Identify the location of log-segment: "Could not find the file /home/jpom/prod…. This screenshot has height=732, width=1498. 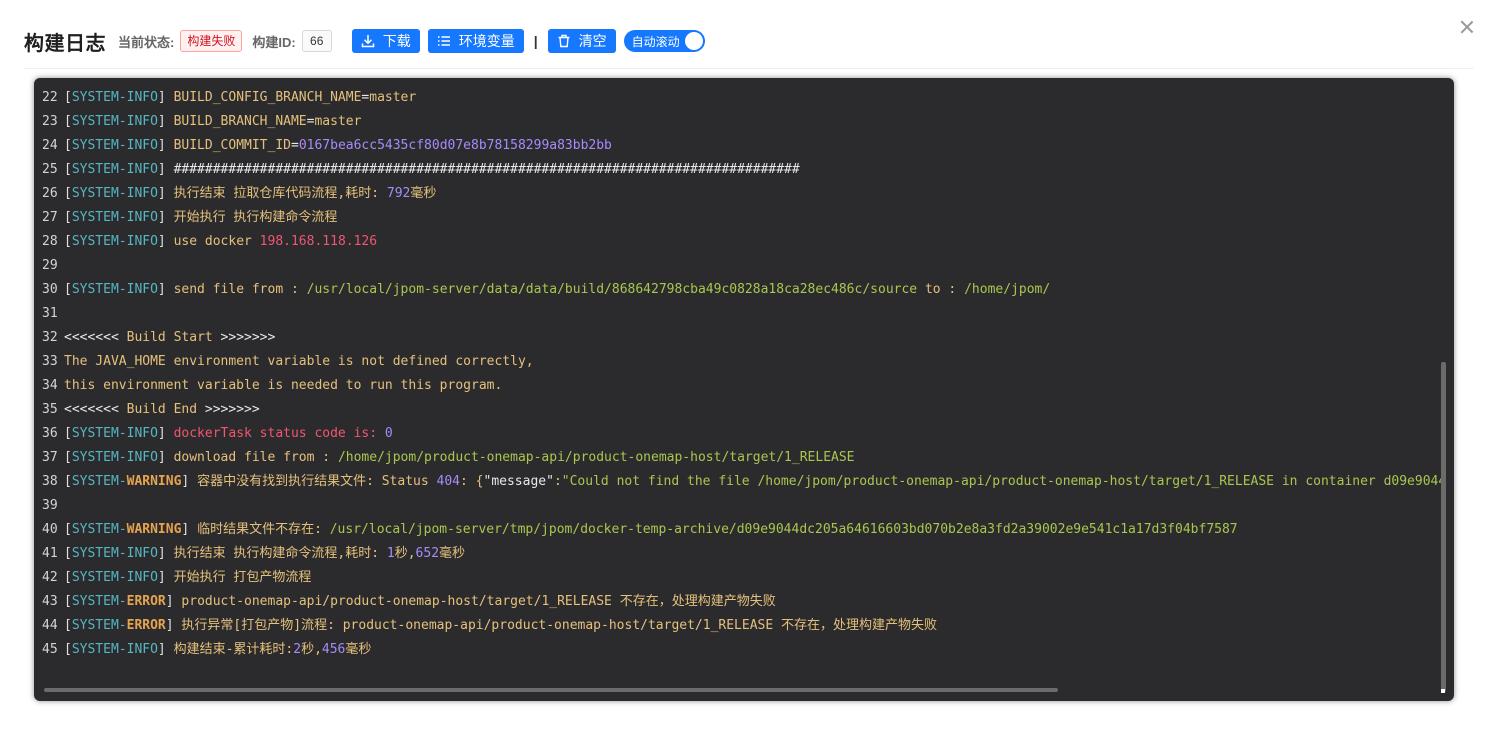
(1001, 481).